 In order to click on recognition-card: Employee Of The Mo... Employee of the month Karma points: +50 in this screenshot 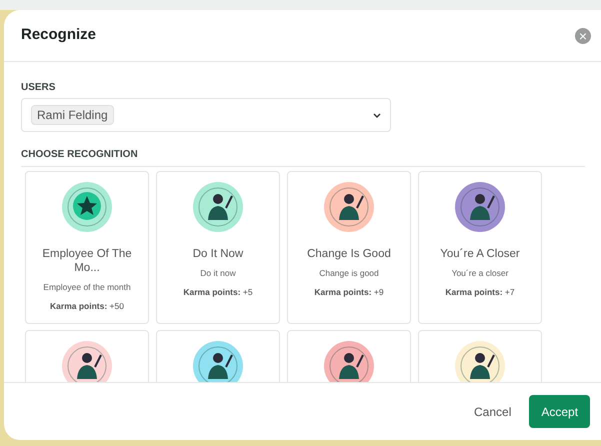, I will do `click(87, 247)`.